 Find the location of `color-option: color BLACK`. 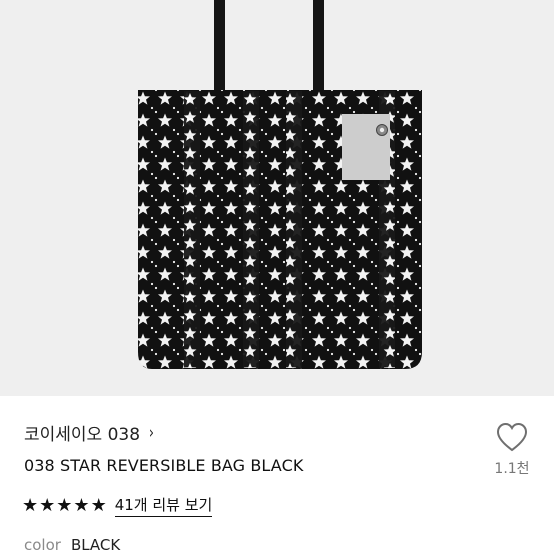

color-option: color BLACK is located at coordinates (72, 545).